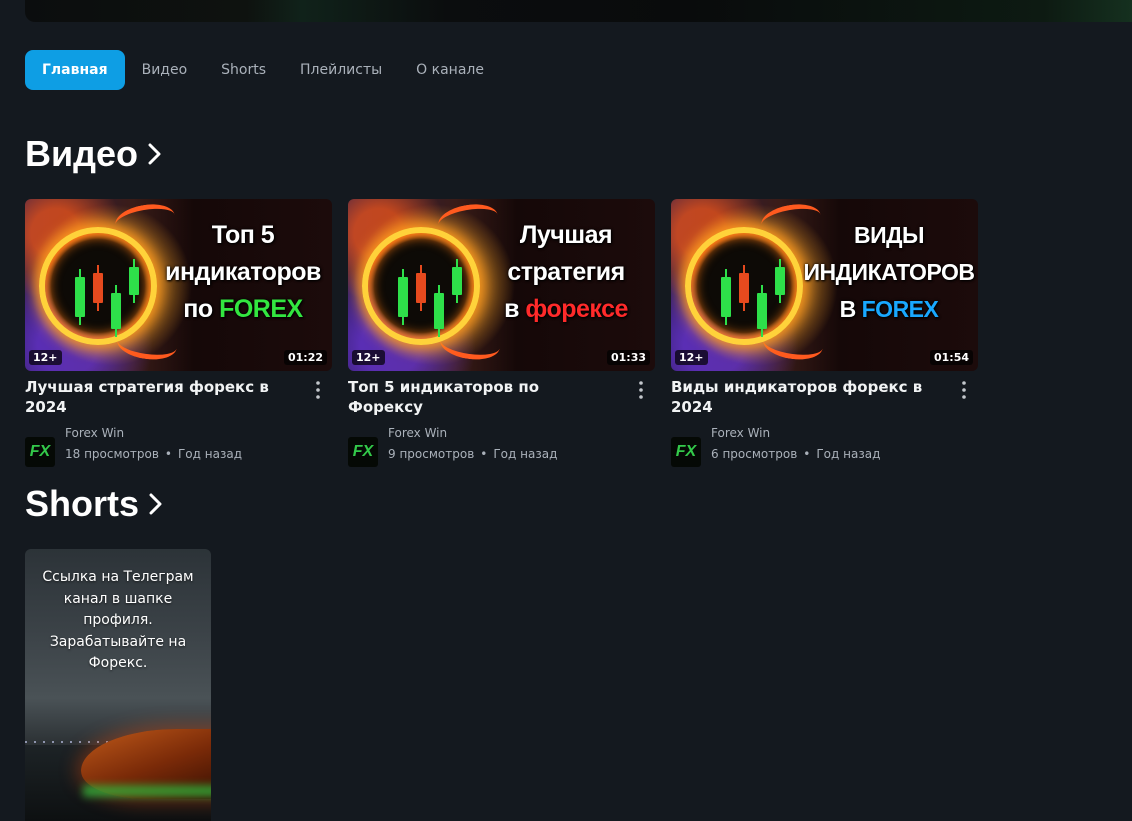 This screenshot has width=1132, height=821. Describe the element at coordinates (628, 357) in the screenshot. I see `duration-badge: 01:33` at that location.